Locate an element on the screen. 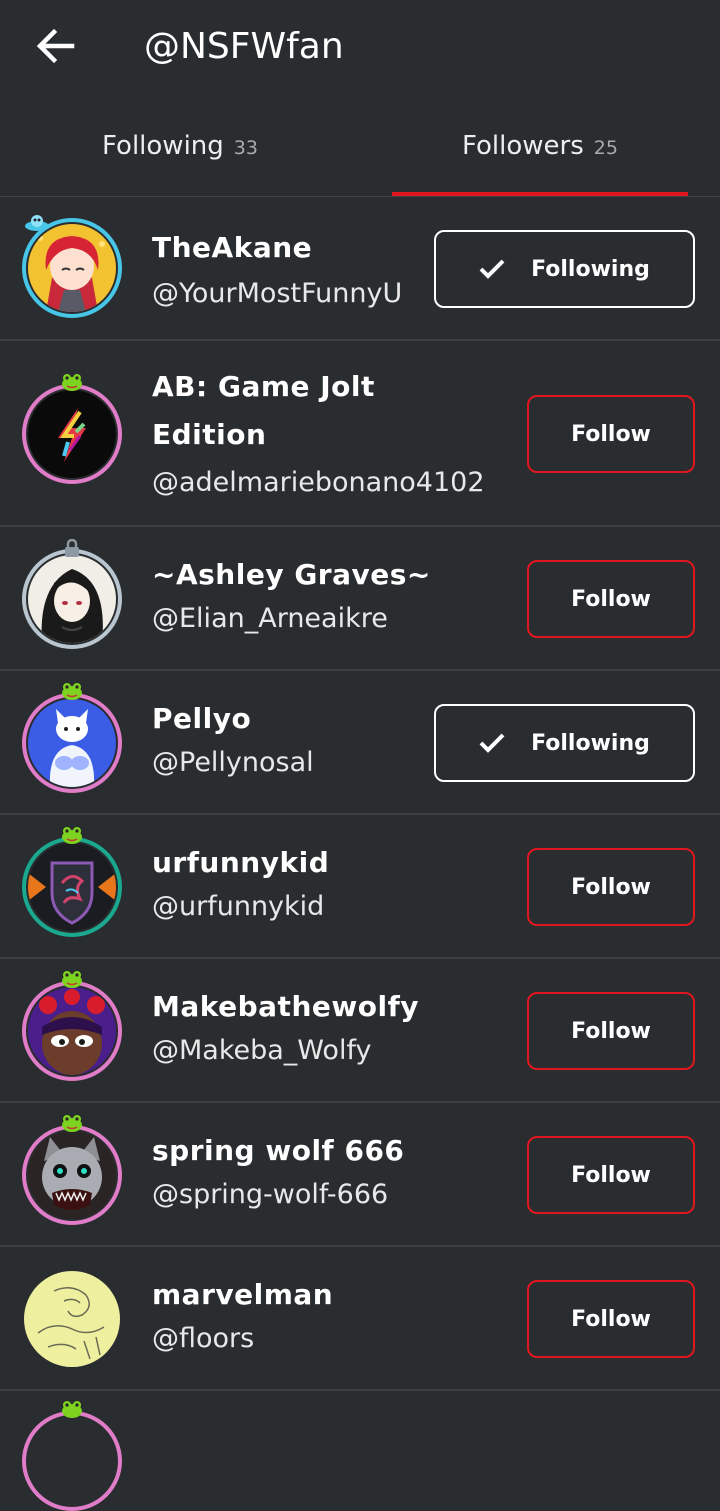  user-handle: @floors is located at coordinates (203, 1338).